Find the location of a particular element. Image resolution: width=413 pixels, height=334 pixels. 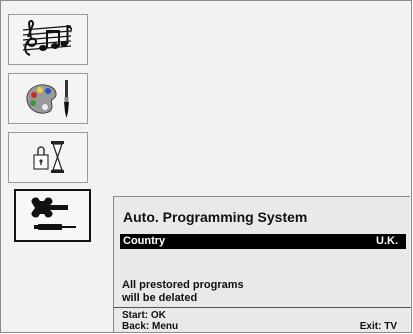

menu-item-timer is located at coordinates (48, 157).